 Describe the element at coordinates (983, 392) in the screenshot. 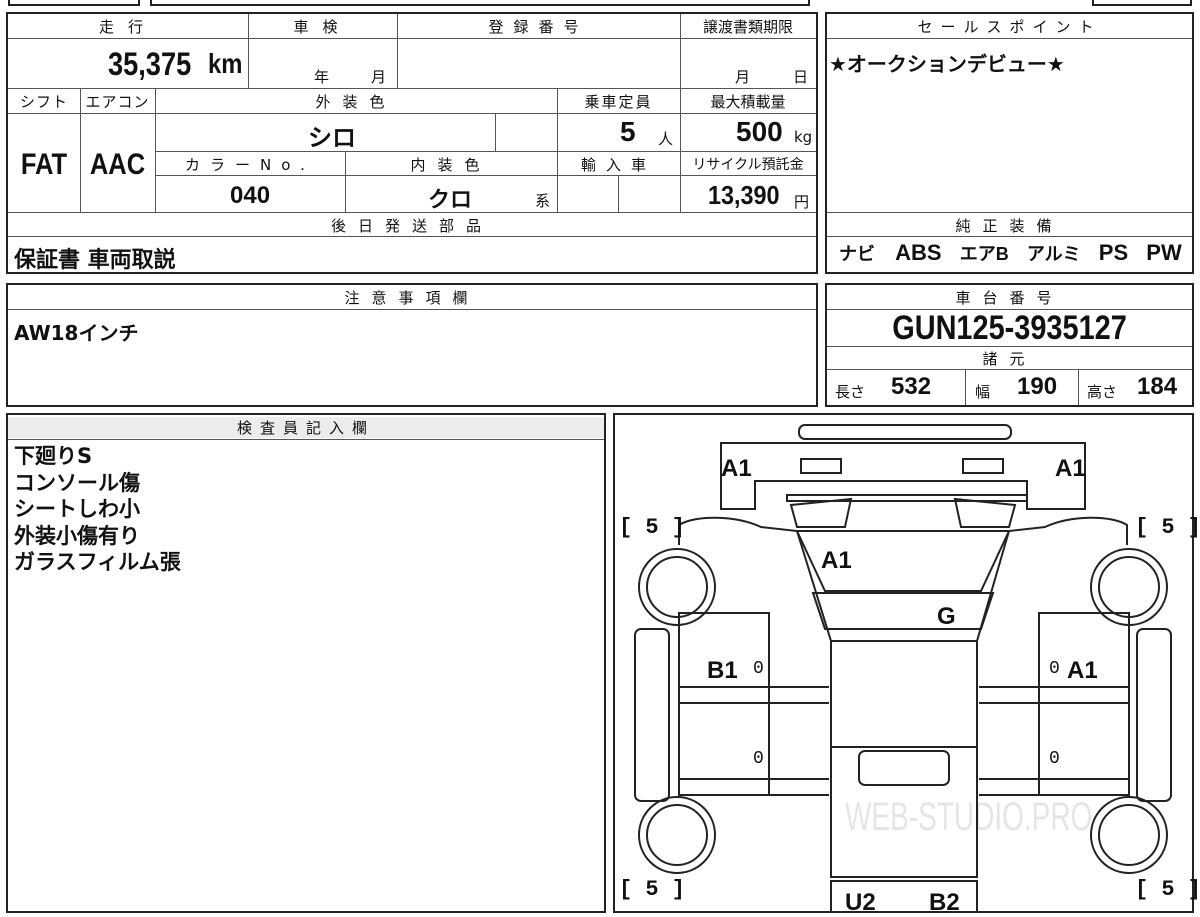

I see `width-label: 幅` at that location.